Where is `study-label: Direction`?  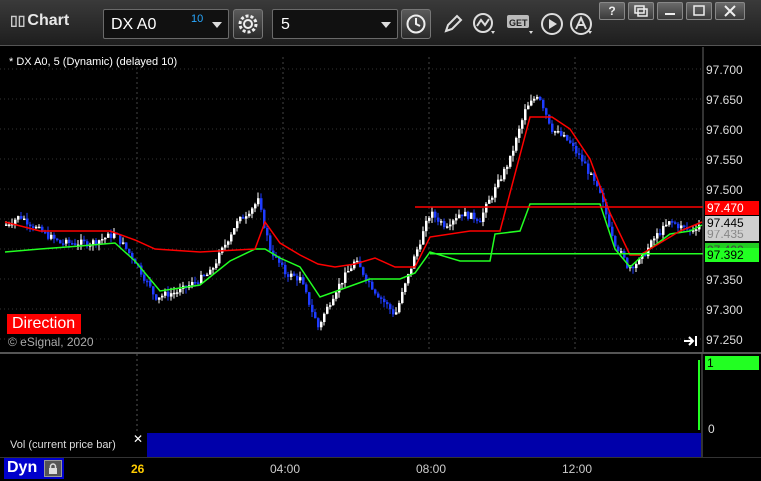 study-label: Direction is located at coordinates (44, 324).